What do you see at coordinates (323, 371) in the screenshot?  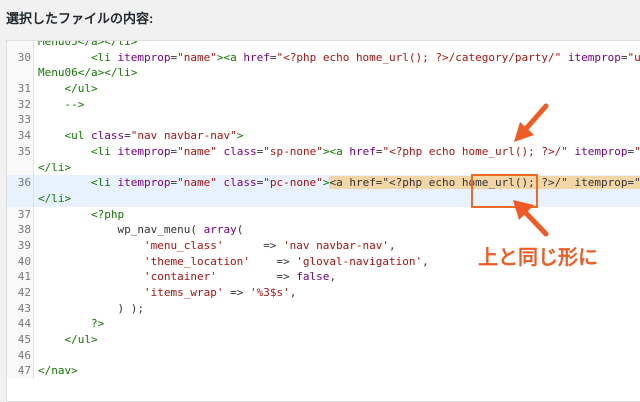 I see `code-line: 47 </nav>` at bounding box center [323, 371].